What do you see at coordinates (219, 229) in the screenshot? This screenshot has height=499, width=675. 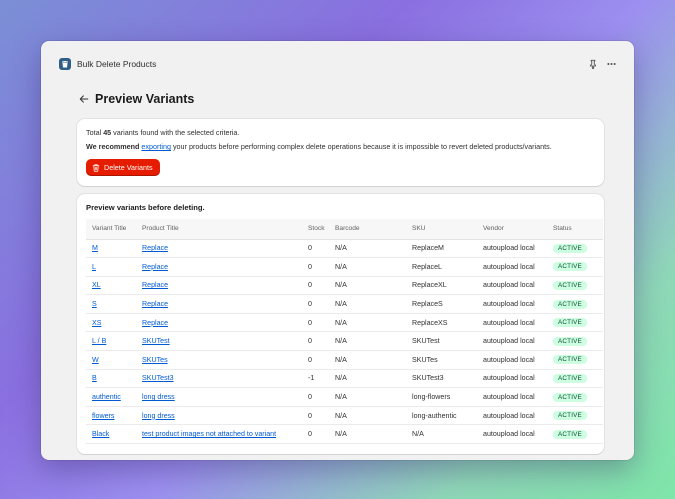 I see `column-header: Product Title` at bounding box center [219, 229].